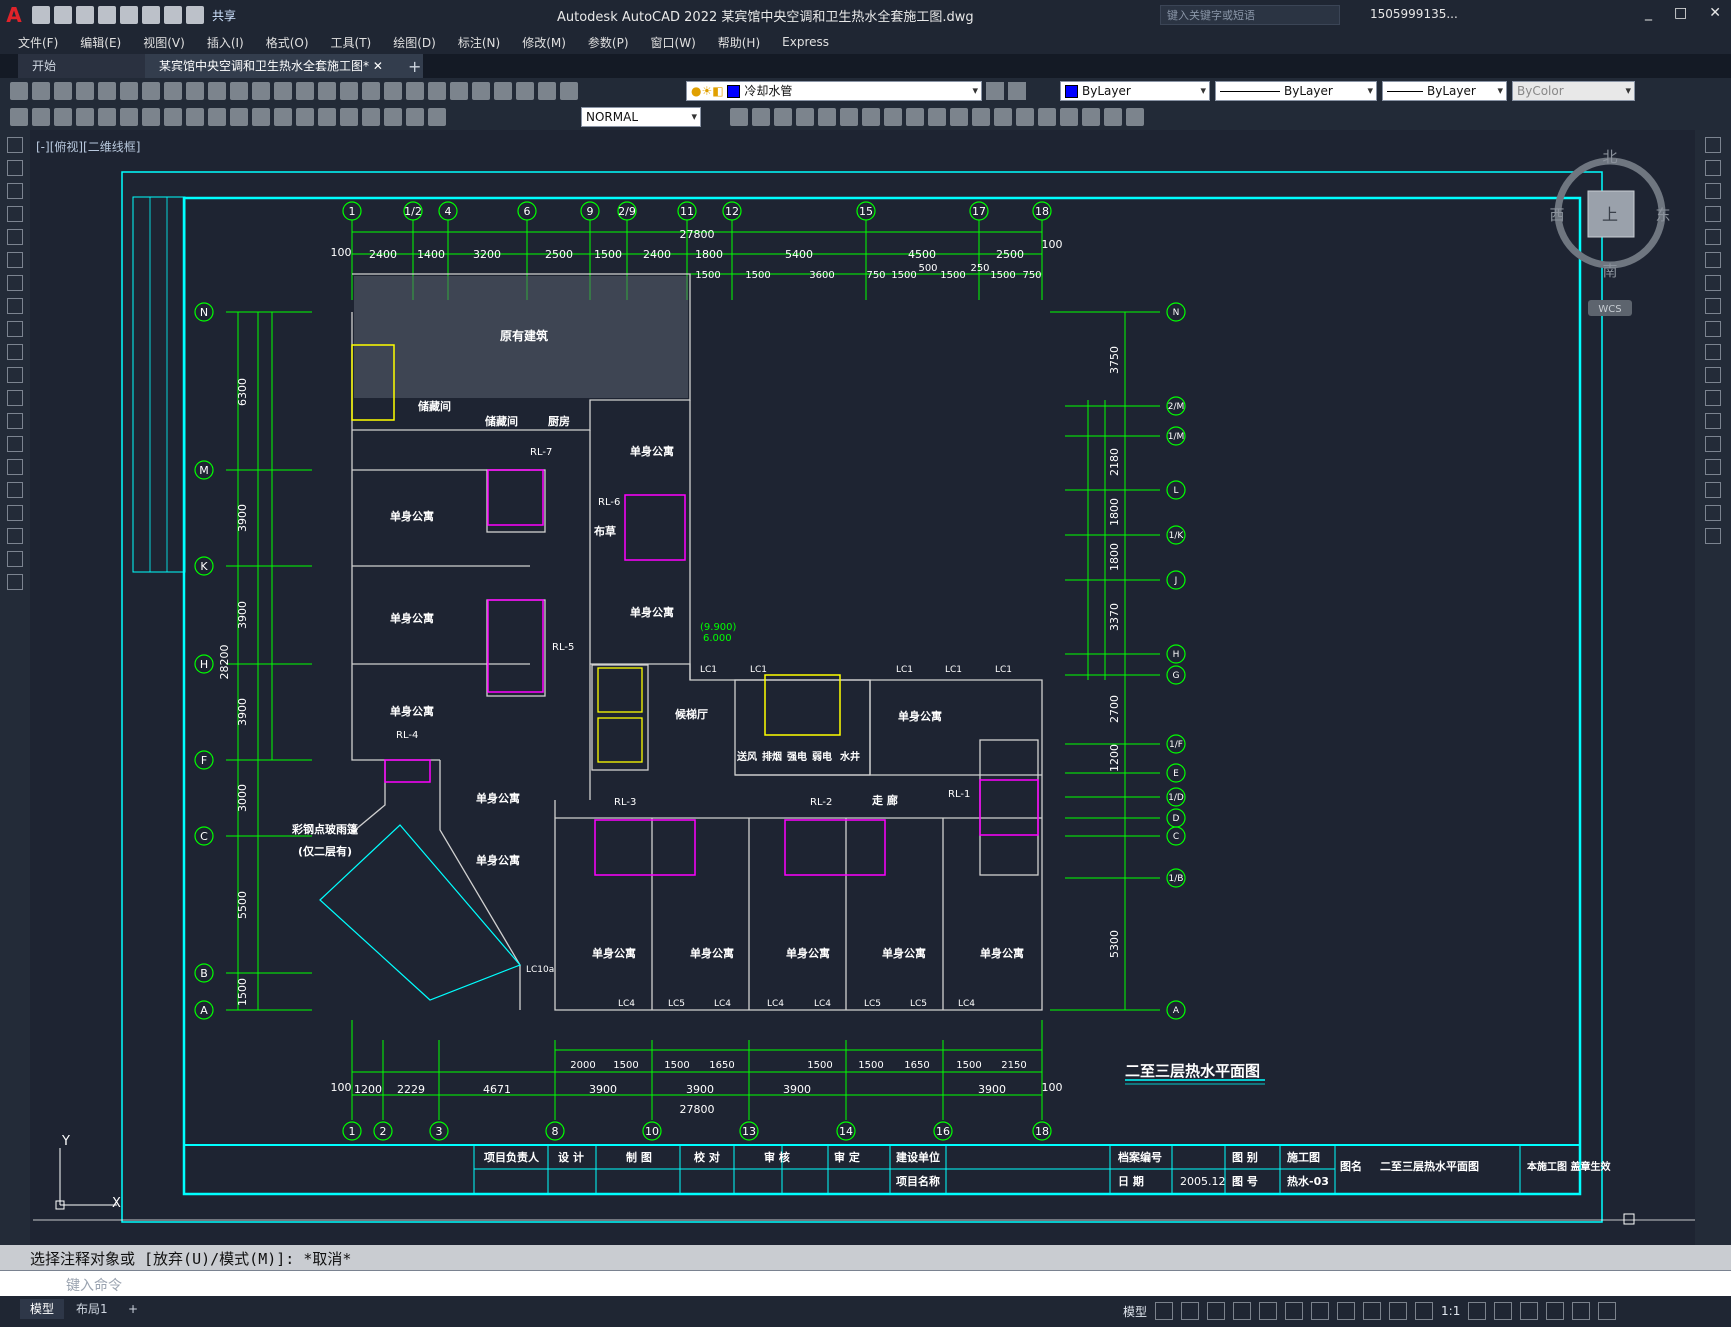 This screenshot has width=1731, height=1327. I want to click on annotation-scale-icon, so click(1424, 1311).